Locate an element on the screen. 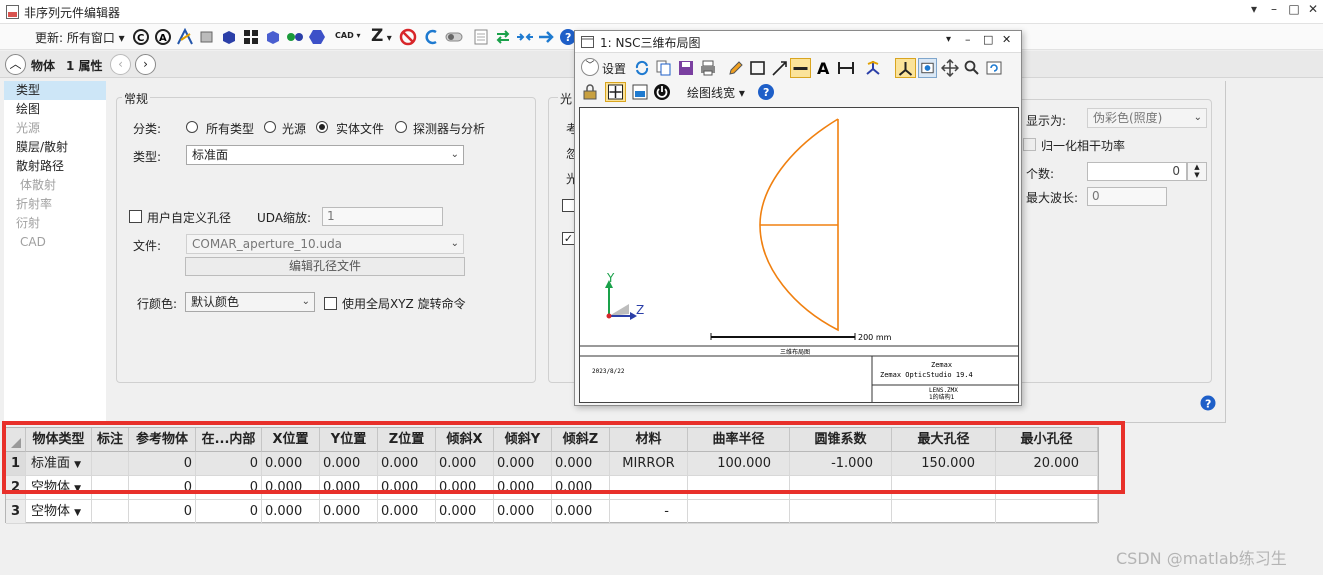 Image resolution: width=1323 pixels, height=575 pixels. z-dropdown: Z ▾ is located at coordinates (381, 36).